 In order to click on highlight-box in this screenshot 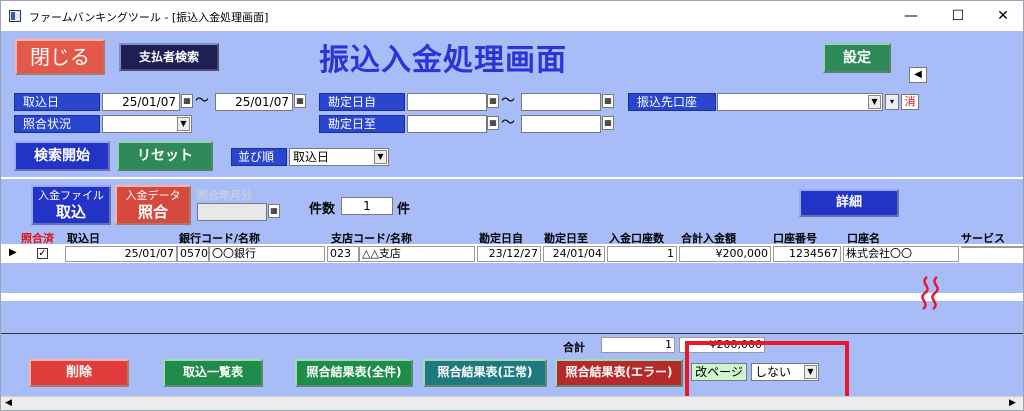, I will do `click(767, 372)`.